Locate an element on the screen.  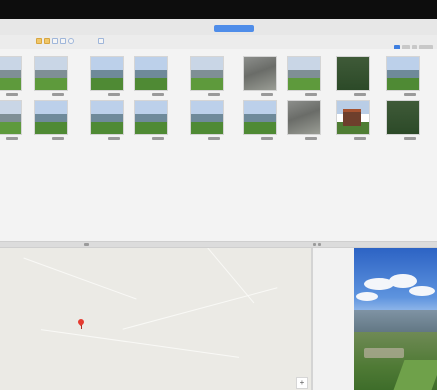
zoom-in-button: + is located at coordinates (302, 383).